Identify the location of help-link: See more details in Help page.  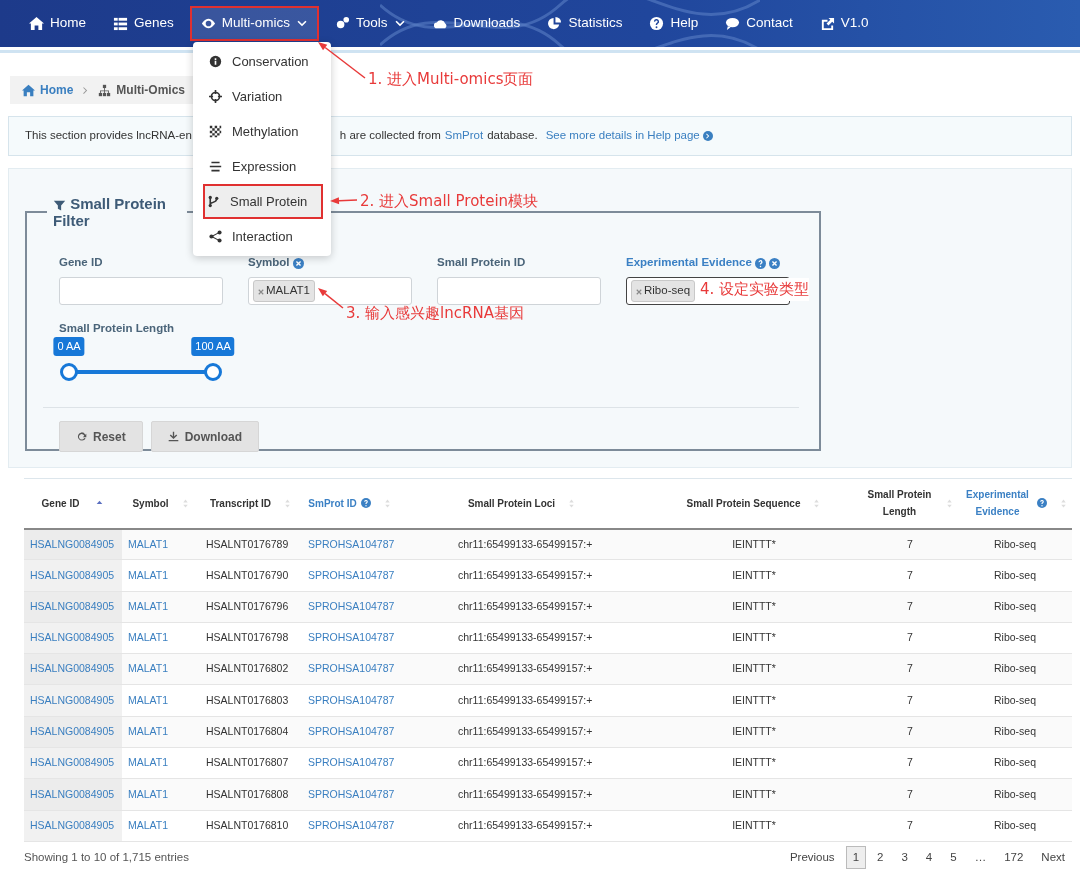
(629, 136).